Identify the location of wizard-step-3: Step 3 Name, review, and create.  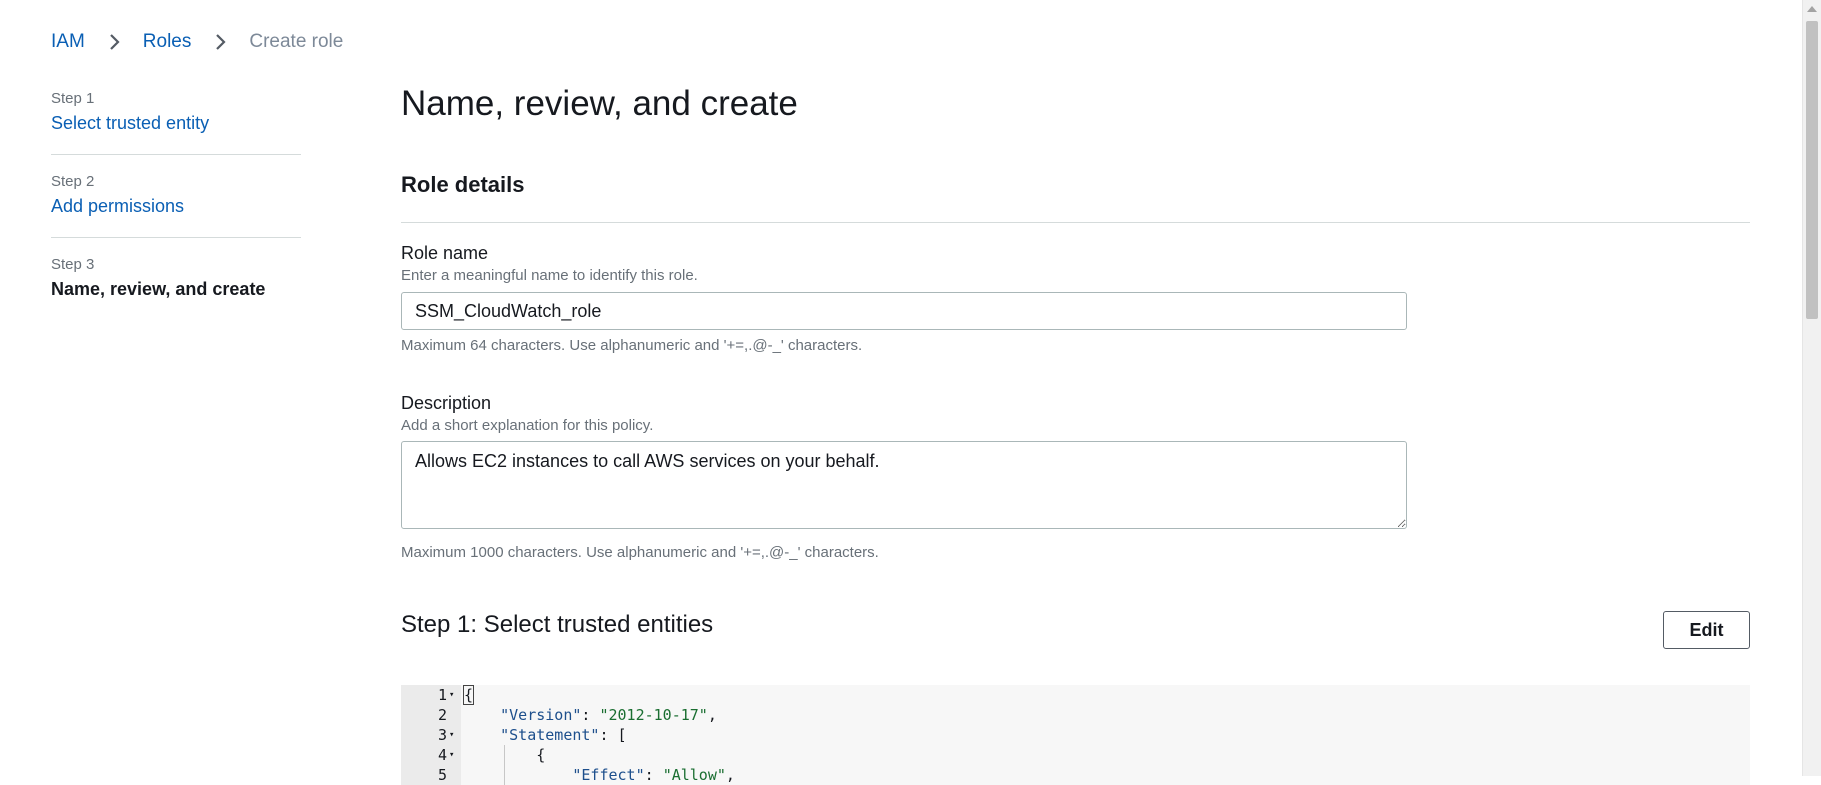
(176, 288).